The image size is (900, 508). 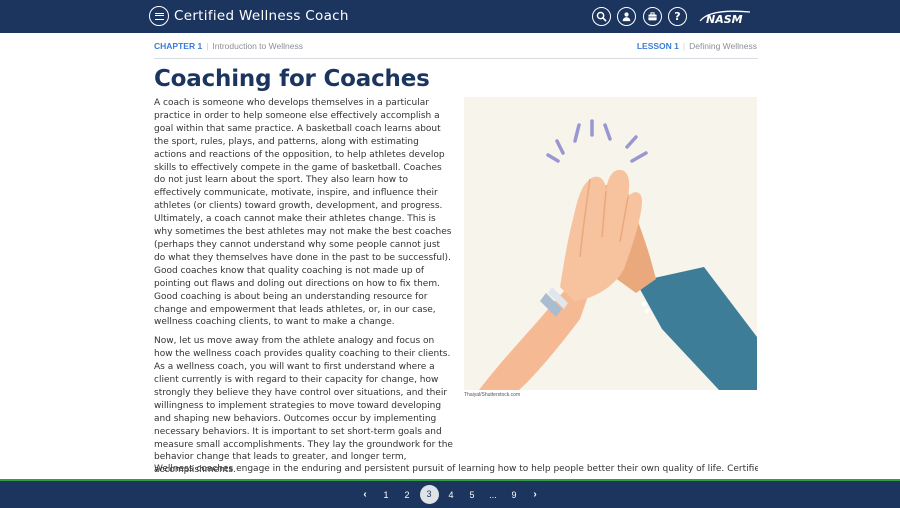 I want to click on briefcase-icon, so click(x=652, y=16).